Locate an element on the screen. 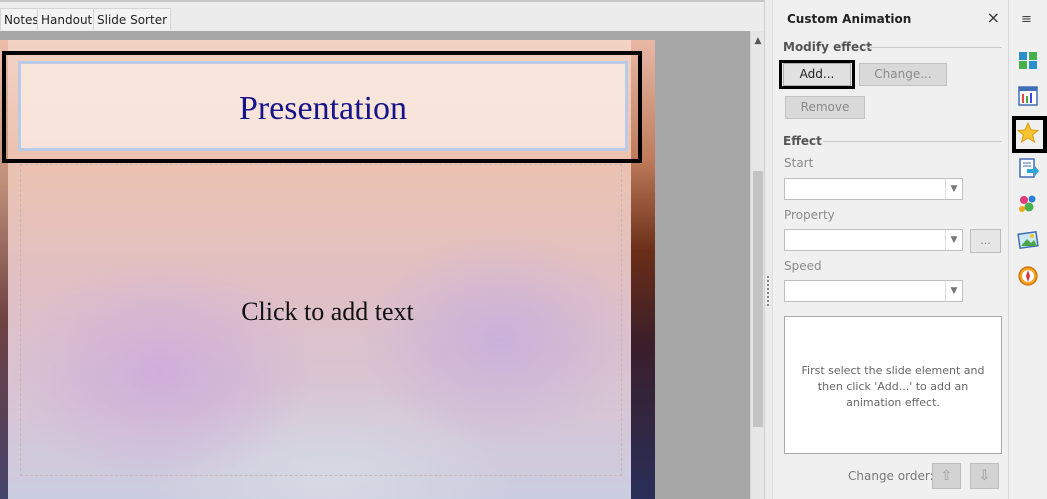  scroll-up-arrow-icon: ▲ is located at coordinates (758, 41).